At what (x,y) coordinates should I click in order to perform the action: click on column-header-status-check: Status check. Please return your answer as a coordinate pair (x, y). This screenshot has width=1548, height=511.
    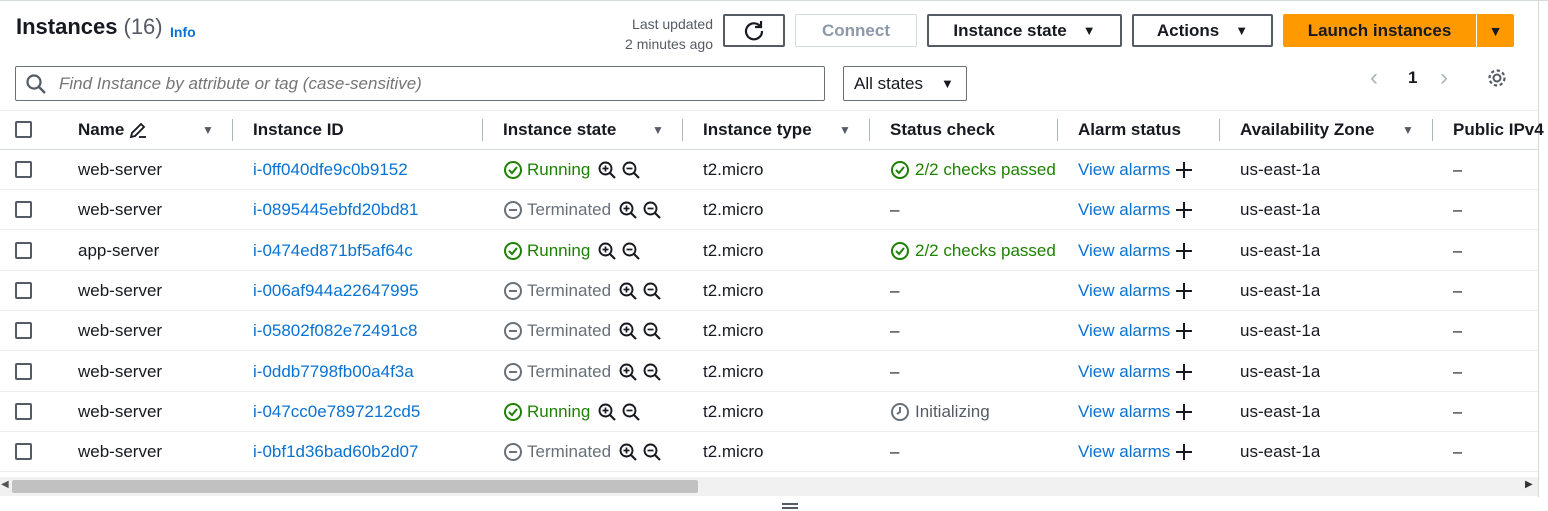
    Looking at the image, I should click on (942, 130).